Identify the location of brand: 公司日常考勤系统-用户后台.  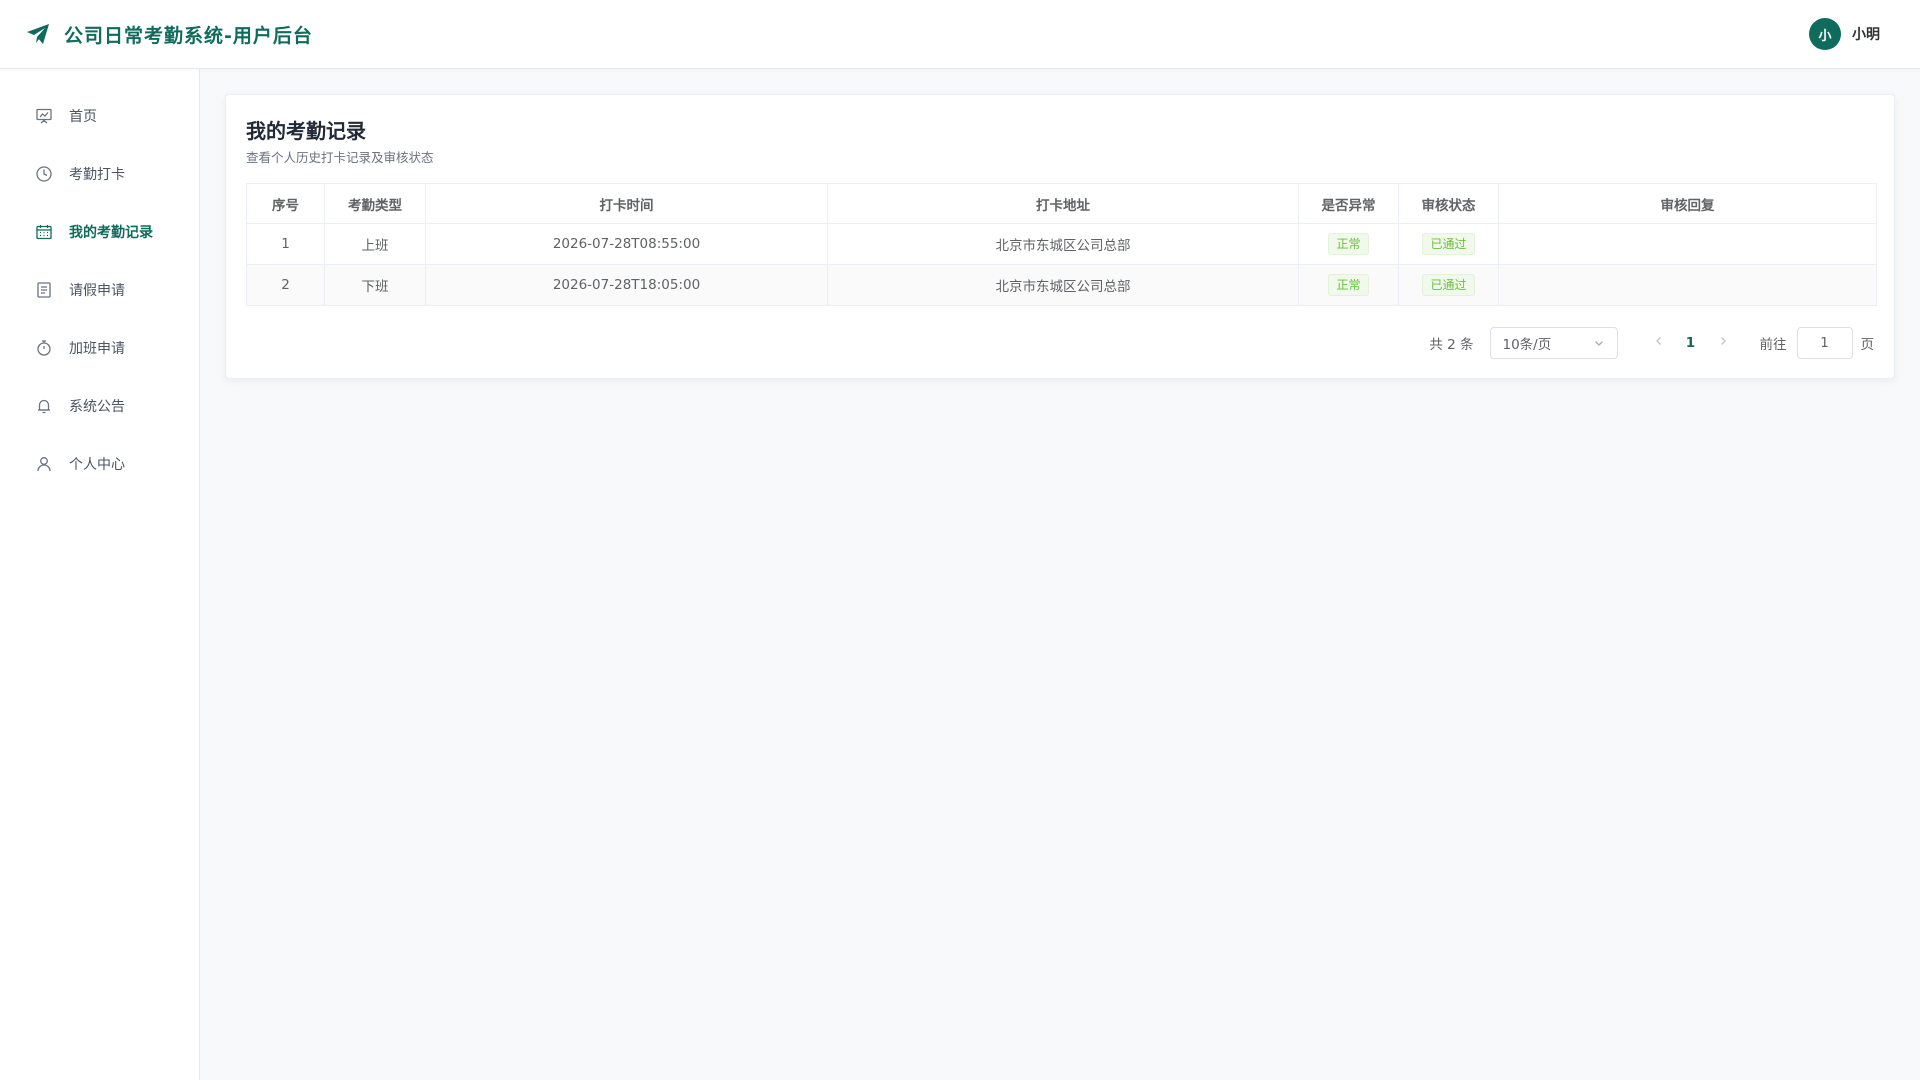
(169, 34).